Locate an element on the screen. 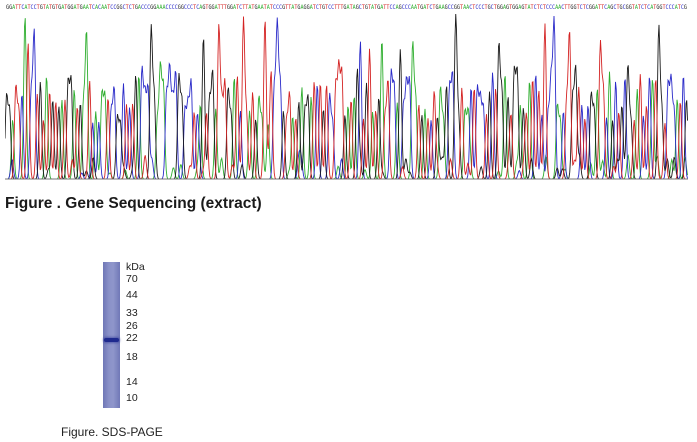  protein-band is located at coordinates (111, 340).